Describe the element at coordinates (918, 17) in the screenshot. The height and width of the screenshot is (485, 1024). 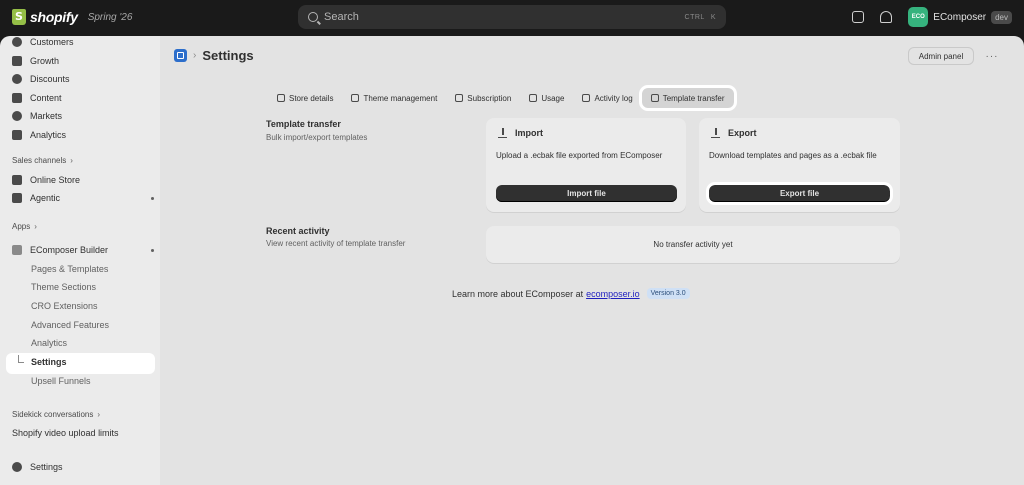
I see `store-avatar: ECO` at that location.